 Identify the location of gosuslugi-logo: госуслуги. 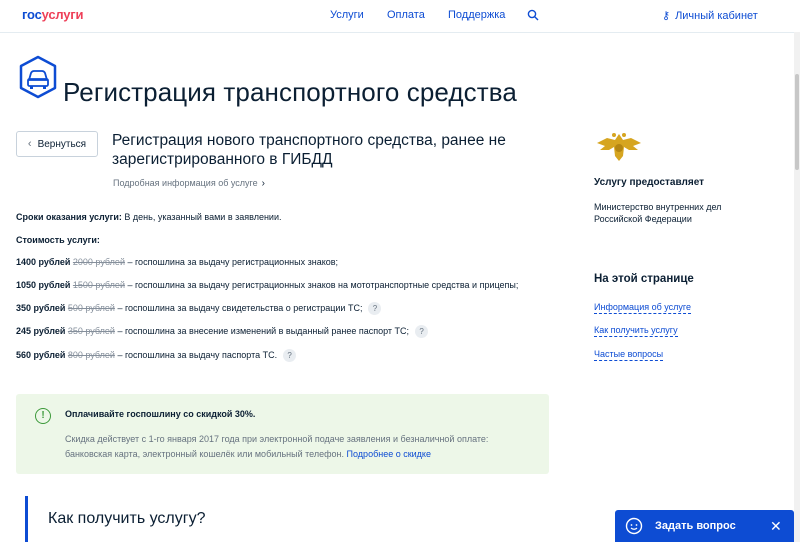
(53, 14).